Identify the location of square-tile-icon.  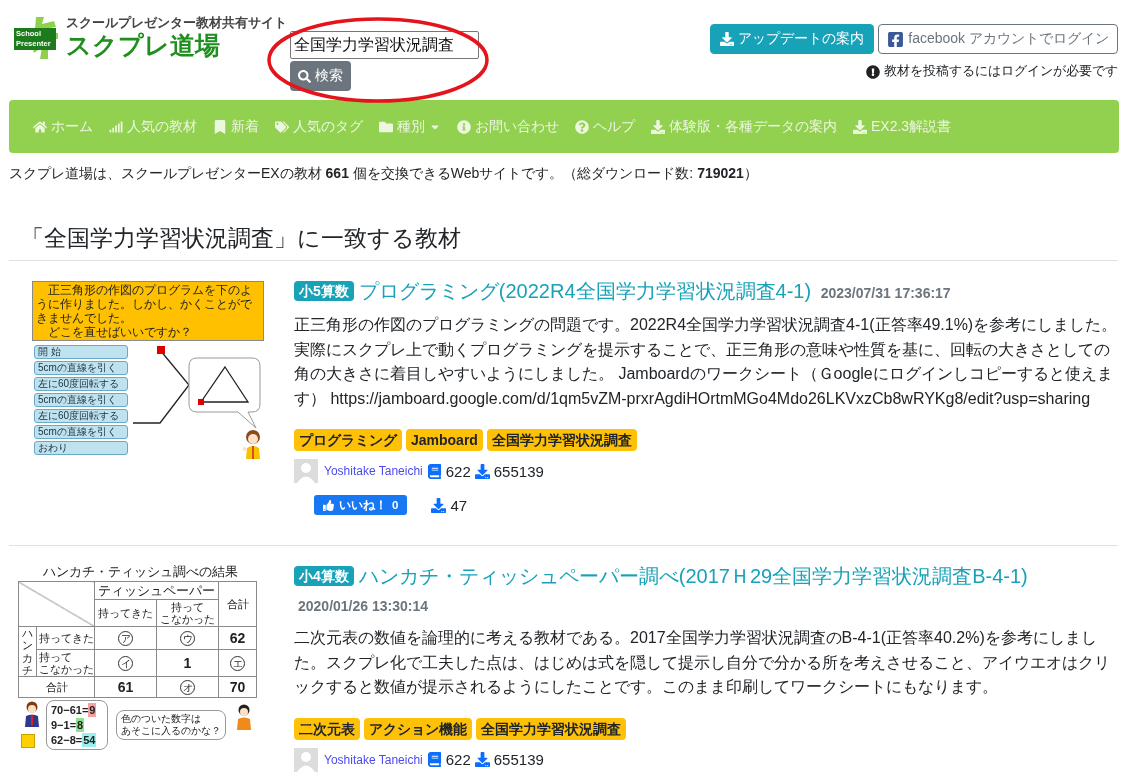
(28, 741).